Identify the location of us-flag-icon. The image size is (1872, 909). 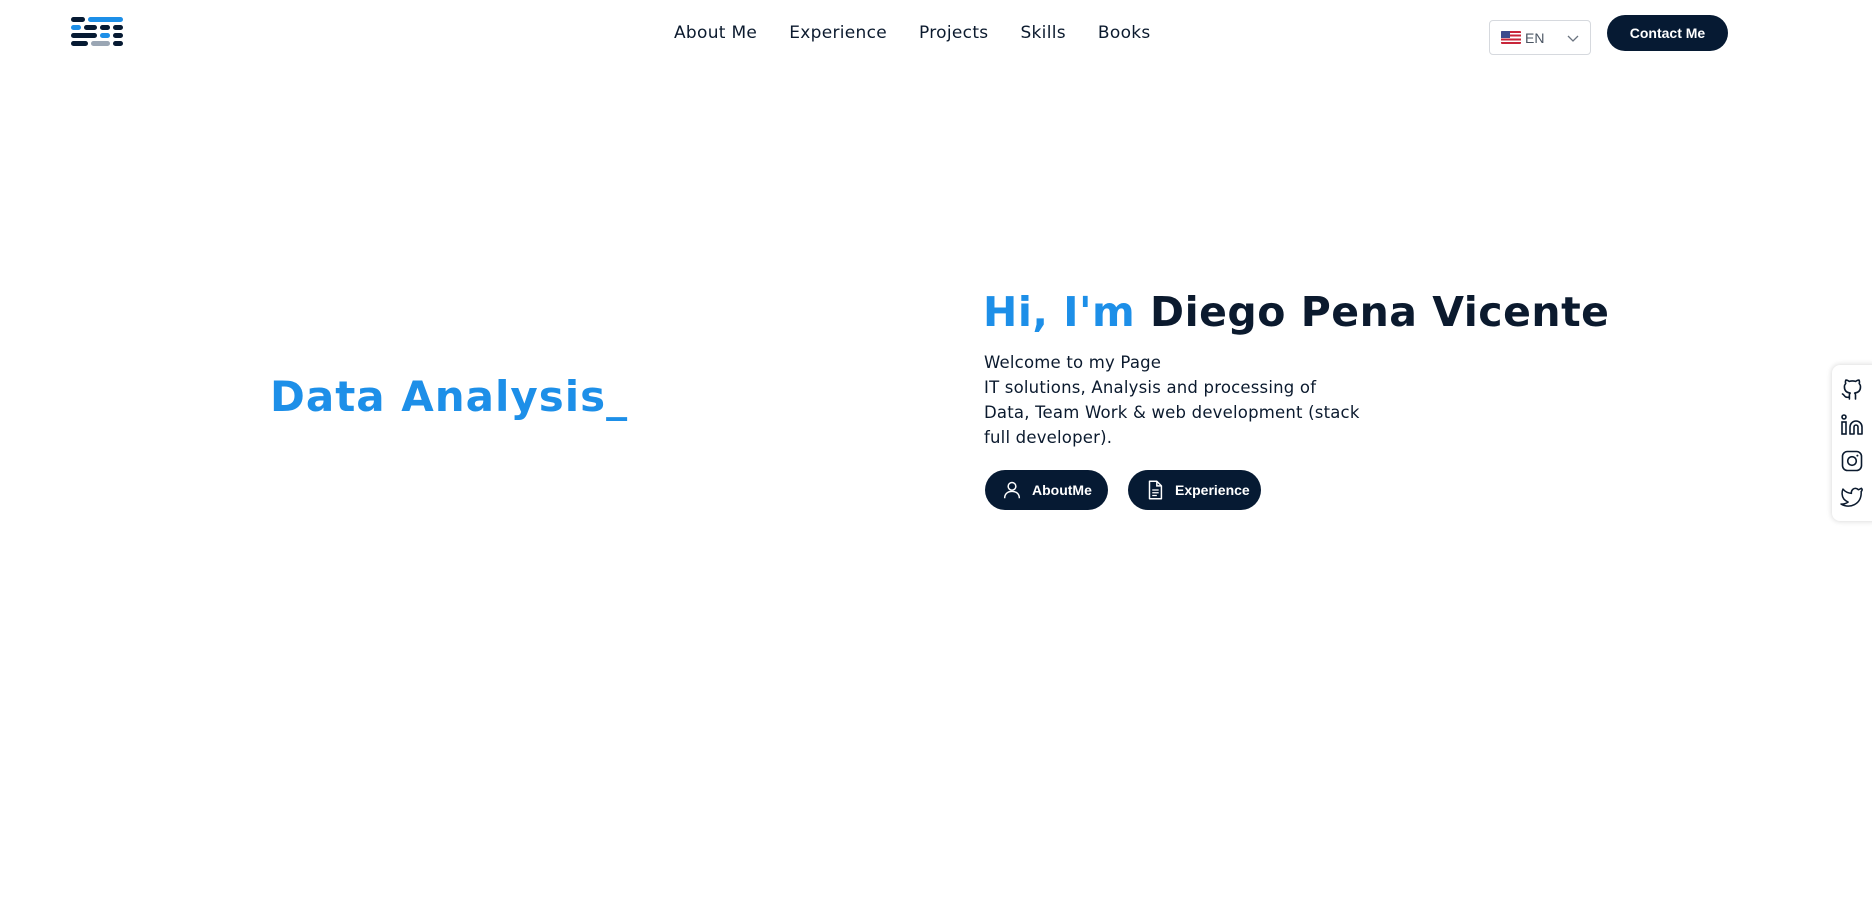
(1511, 37).